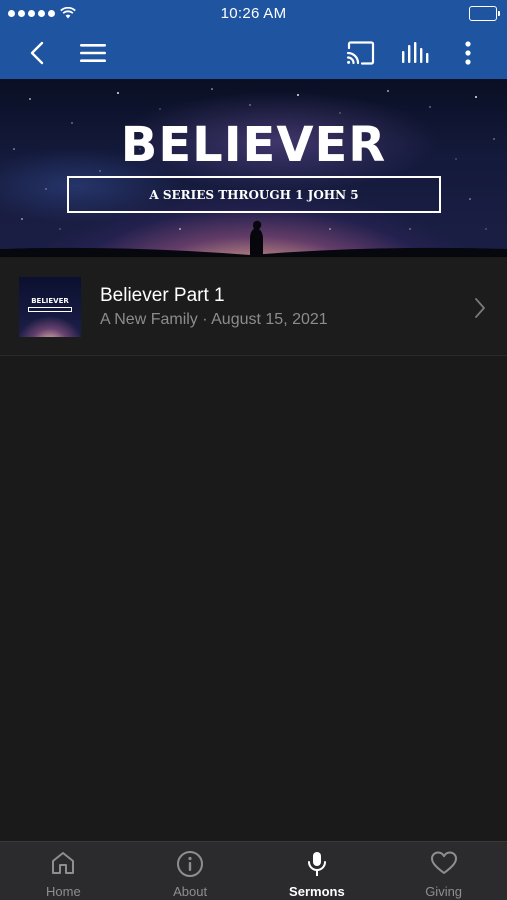 The width and height of the screenshot is (507, 900). I want to click on tab-about-label: About, so click(190, 891).